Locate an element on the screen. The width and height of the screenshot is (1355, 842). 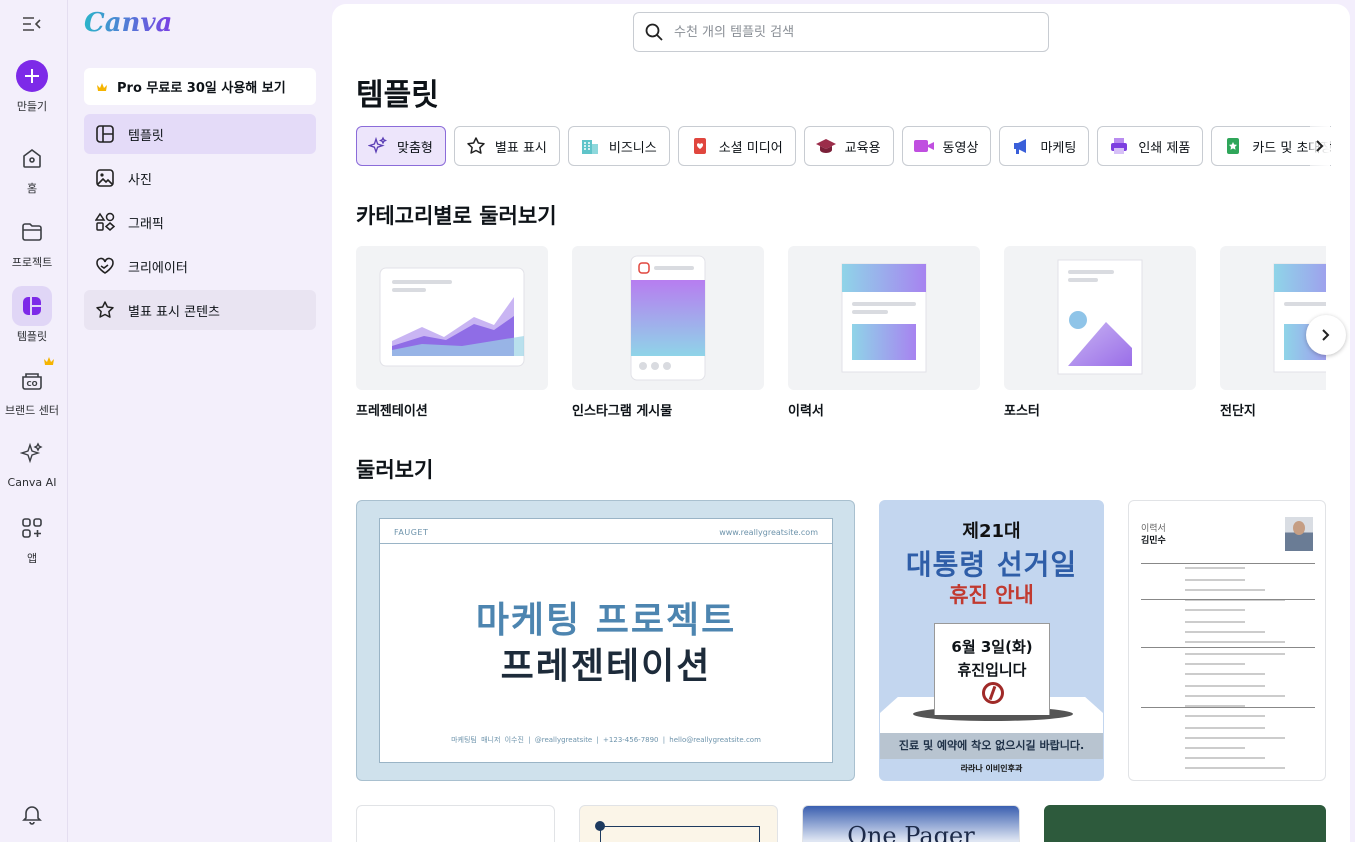
vote-stamp-icon is located at coordinates (993, 693).